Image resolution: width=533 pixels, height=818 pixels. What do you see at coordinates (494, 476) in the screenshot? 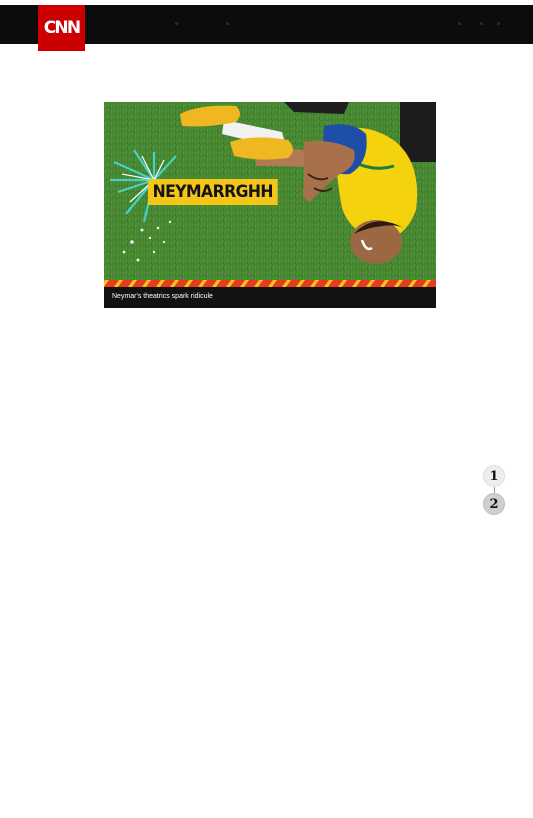
I see `page-1-button: 1` at bounding box center [494, 476].